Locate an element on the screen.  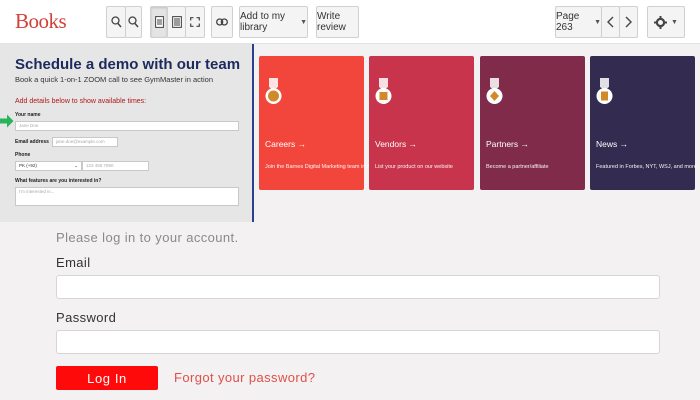
text-view-icon is located at coordinates (176, 22).